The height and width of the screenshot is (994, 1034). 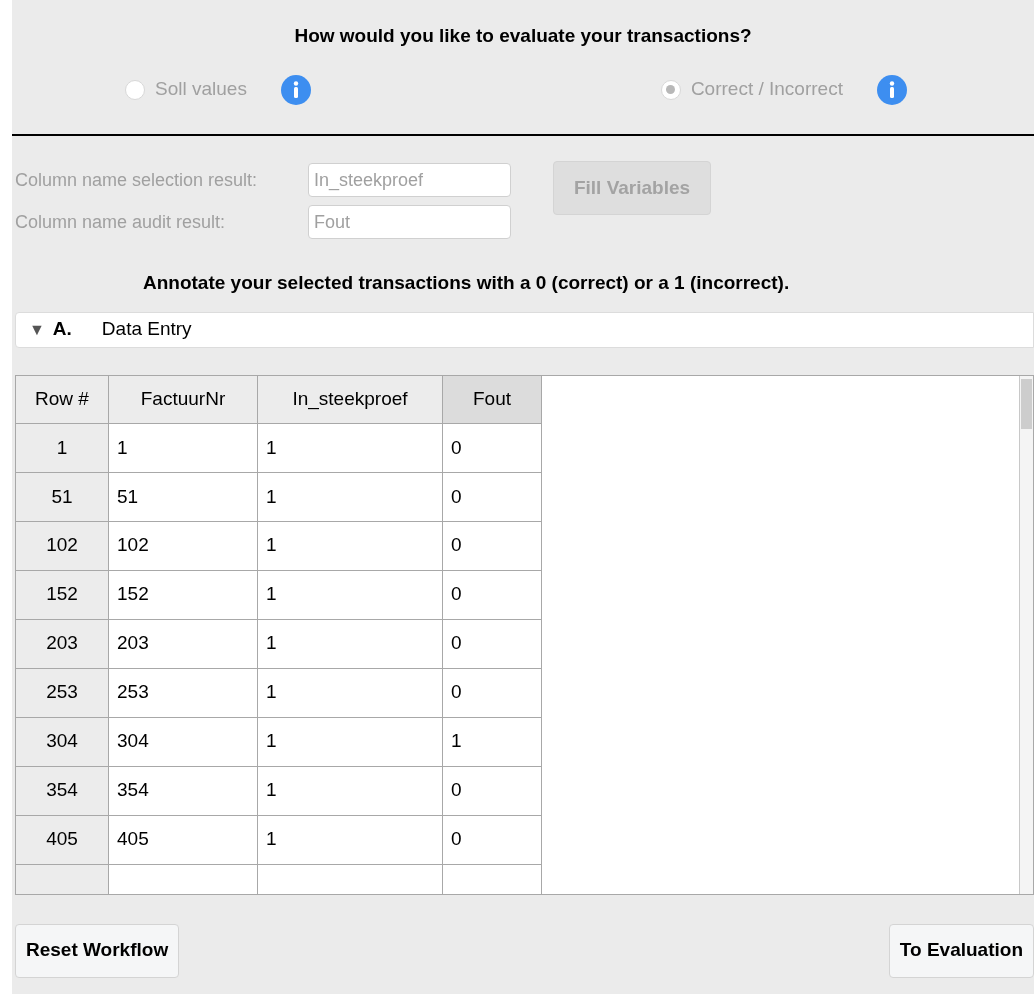 I want to click on row-number: 304, so click(x=62, y=742).